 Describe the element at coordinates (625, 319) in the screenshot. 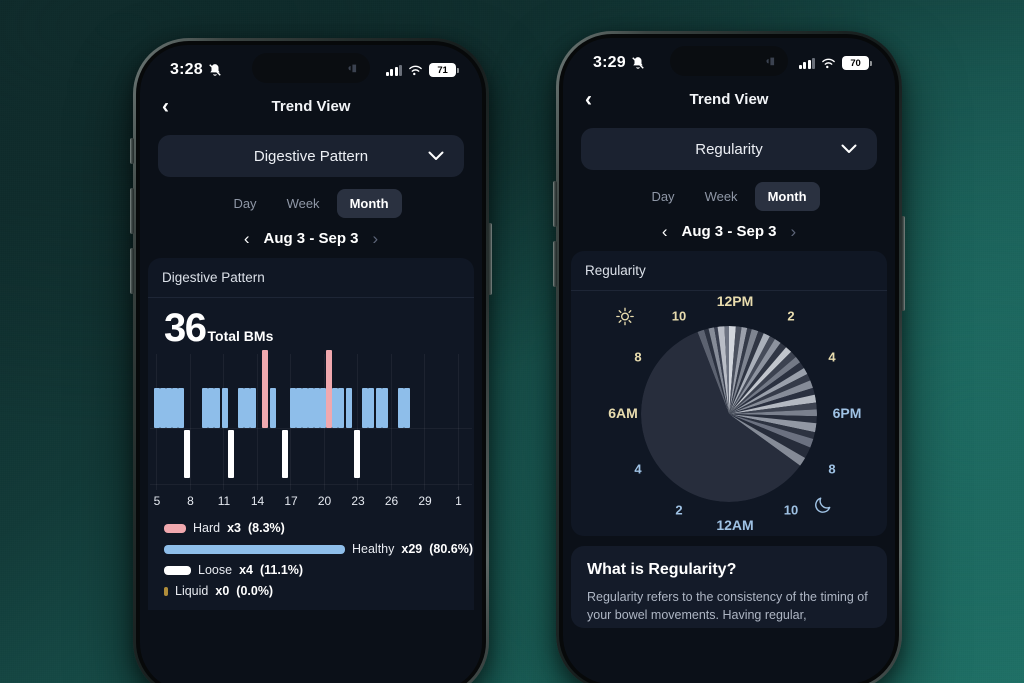

I see `sun-icon` at that location.